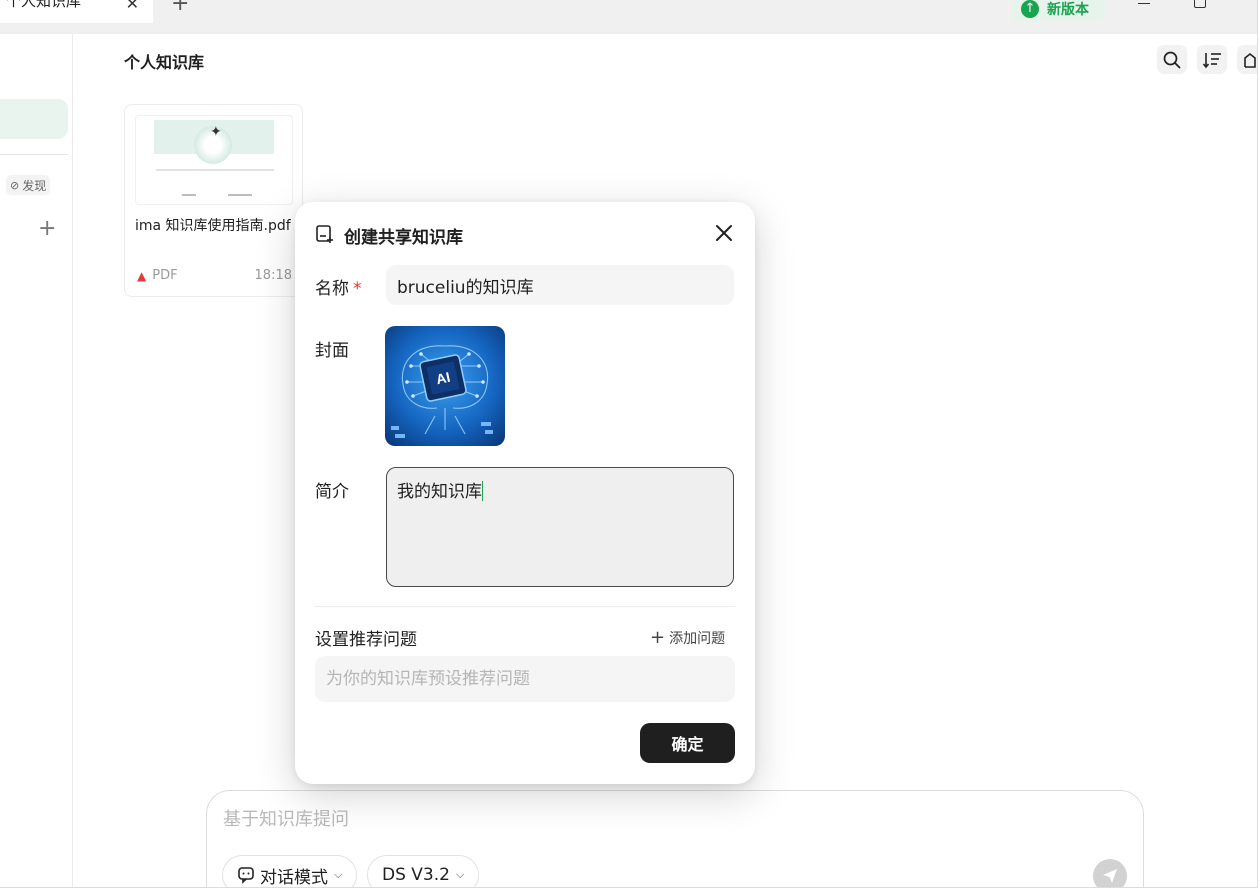 The width and height of the screenshot is (1260, 893). What do you see at coordinates (165, 275) in the screenshot?
I see `file-type-label: PDF` at bounding box center [165, 275].